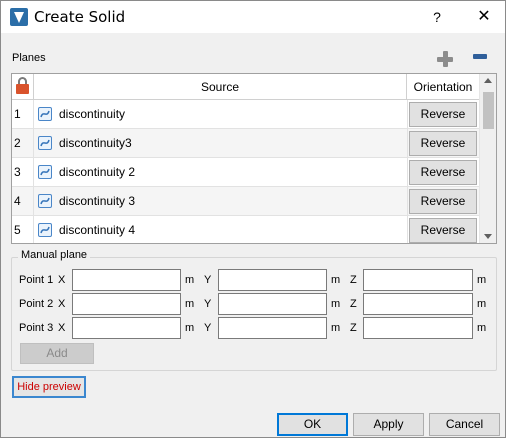 The height and width of the screenshot is (438, 506). I want to click on apply-button: Apply, so click(388, 424).